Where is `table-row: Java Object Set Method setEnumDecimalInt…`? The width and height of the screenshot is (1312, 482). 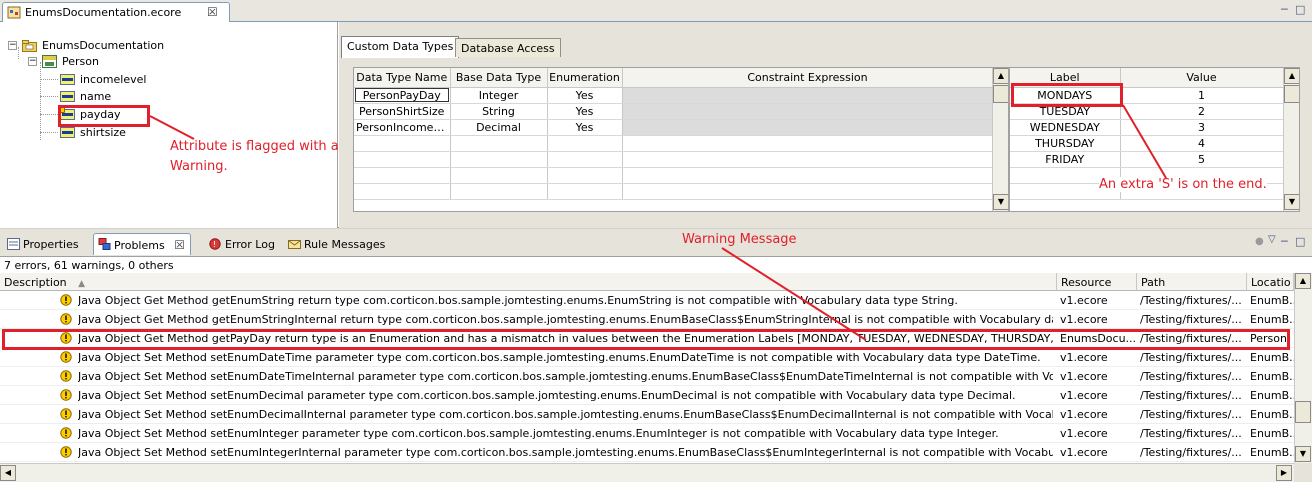
table-row: Java Object Set Method setEnumDecimalInt… is located at coordinates (647, 414).